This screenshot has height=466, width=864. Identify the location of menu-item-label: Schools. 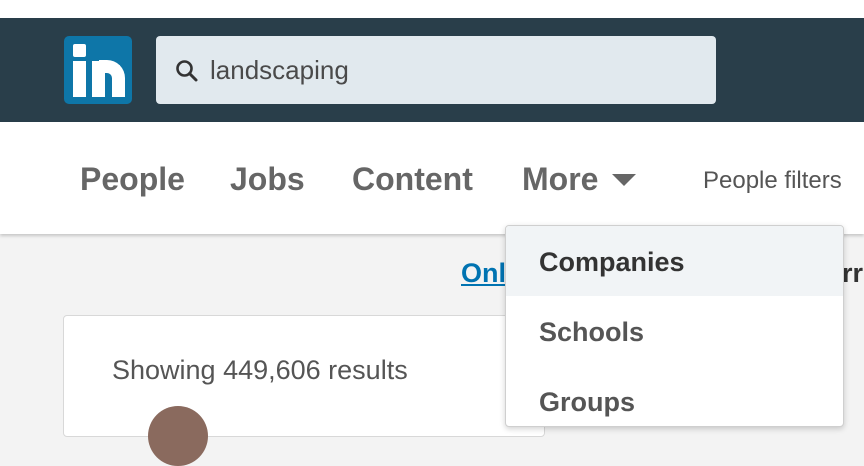
(592, 332).